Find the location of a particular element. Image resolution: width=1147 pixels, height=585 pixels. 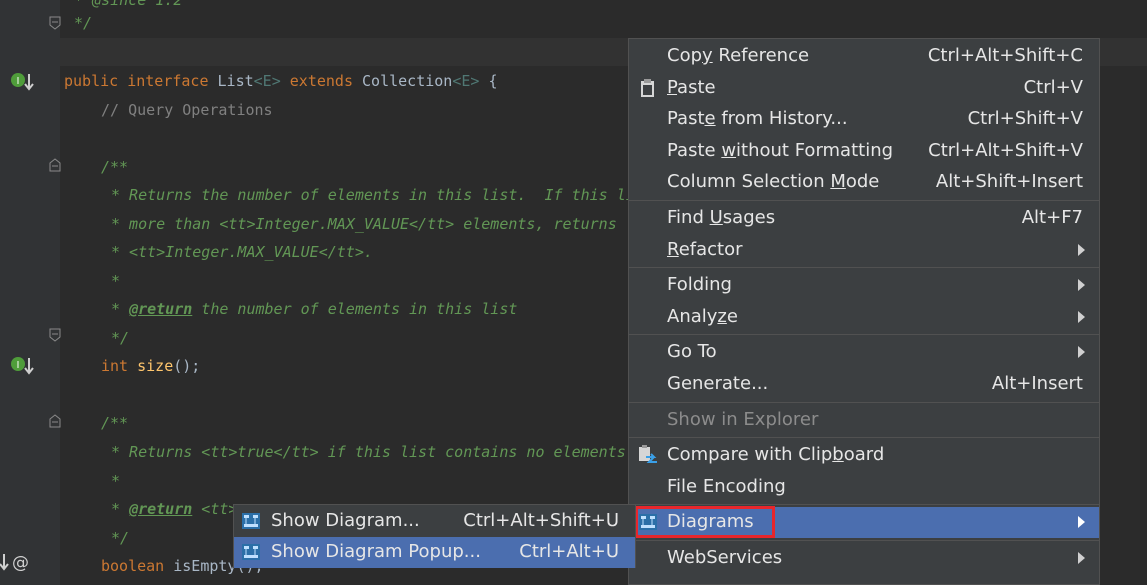

menu-item: WebServices is located at coordinates (864, 558).